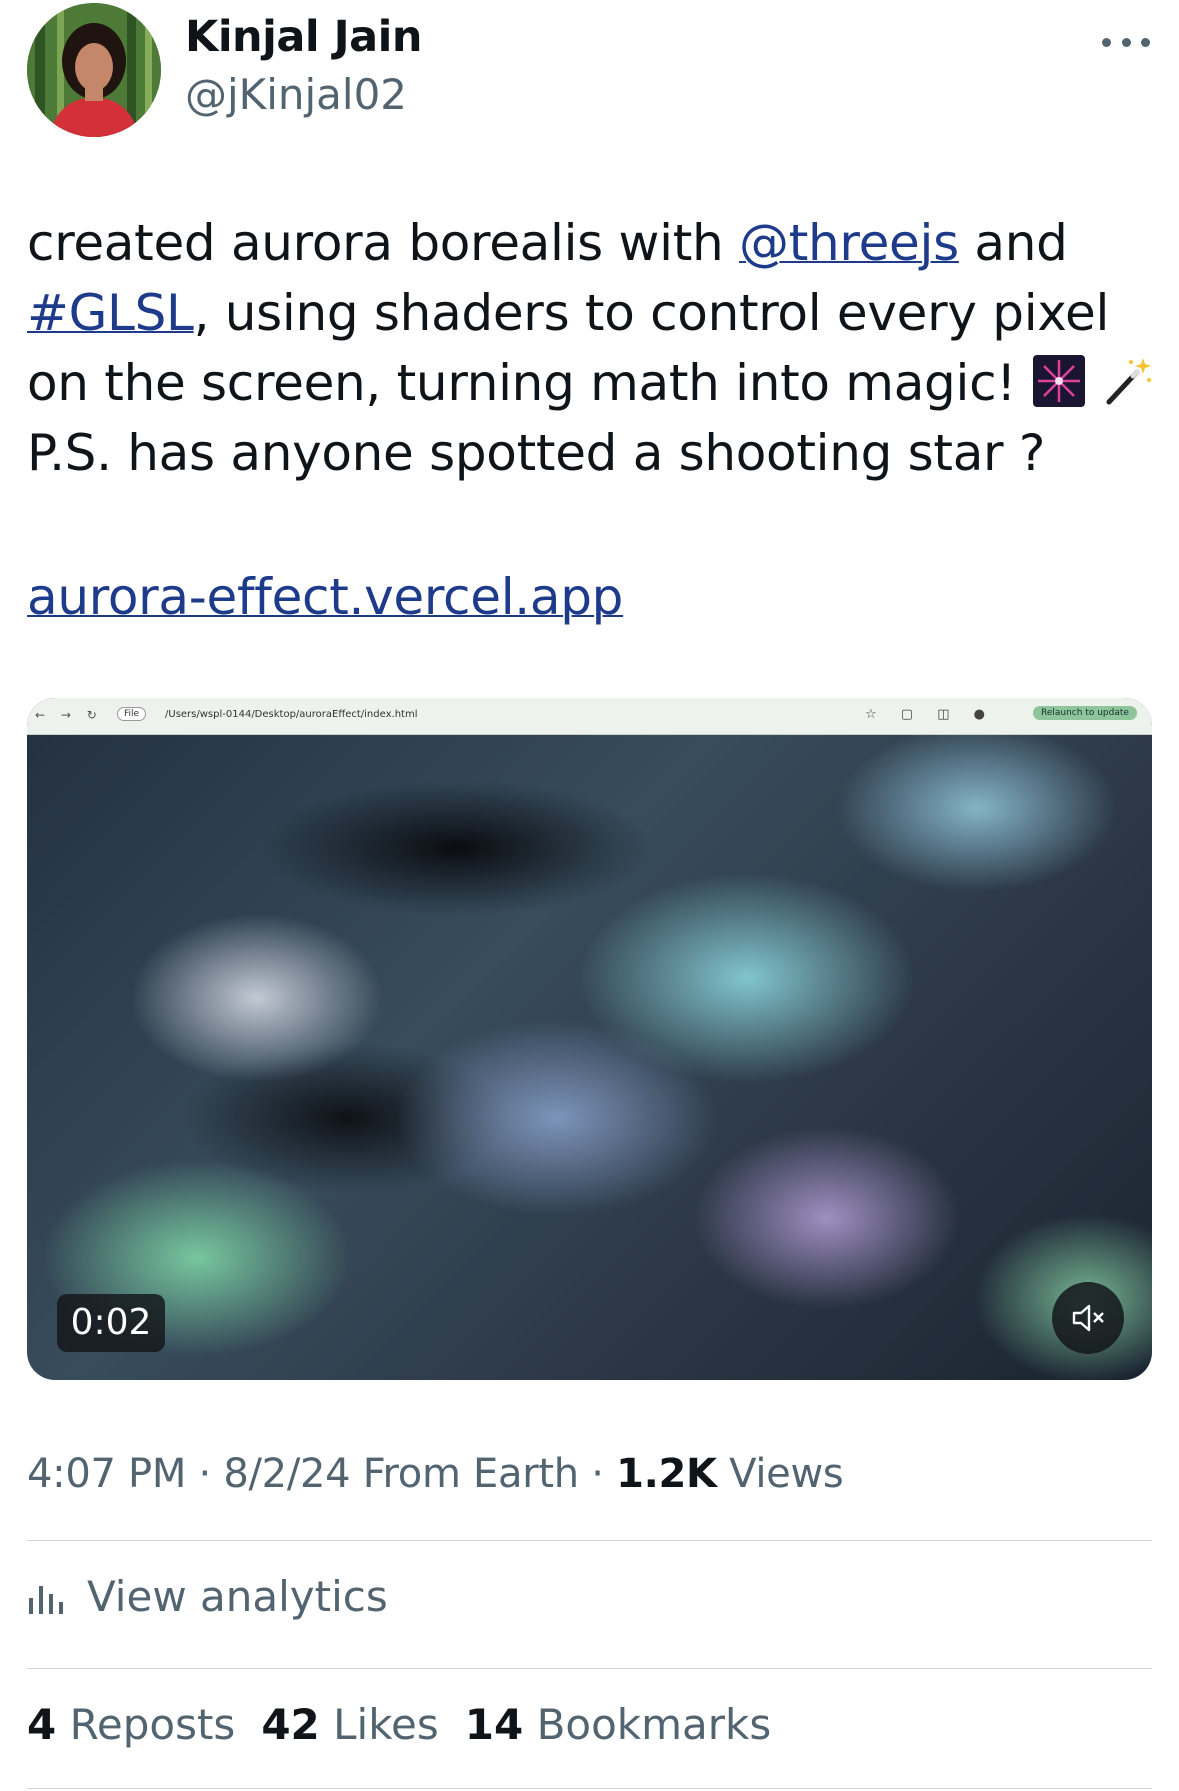 This screenshot has width=1179, height=1791. What do you see at coordinates (786, 1474) in the screenshot?
I see `views-label: Views` at bounding box center [786, 1474].